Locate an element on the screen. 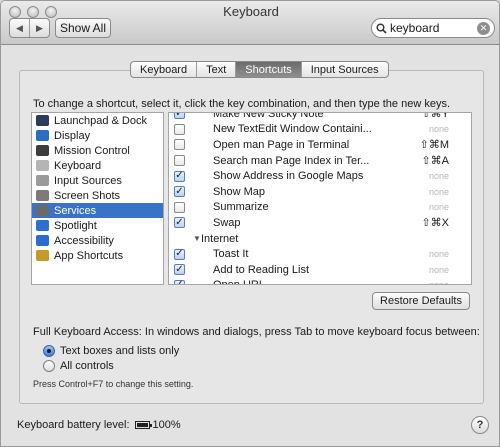 This screenshot has height=447, width=500. app-shortcuts-icon is located at coordinates (42, 255).